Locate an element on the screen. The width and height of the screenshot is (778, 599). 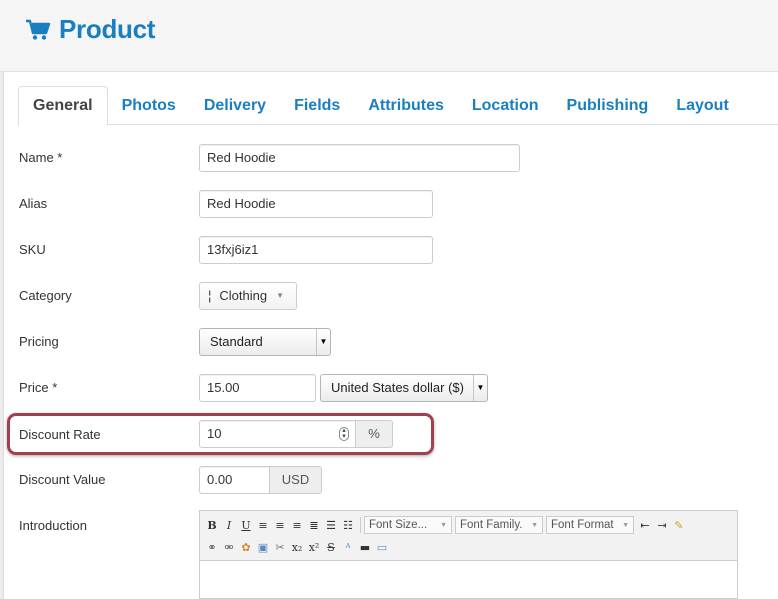
italic-icon: I is located at coordinates (229, 525).